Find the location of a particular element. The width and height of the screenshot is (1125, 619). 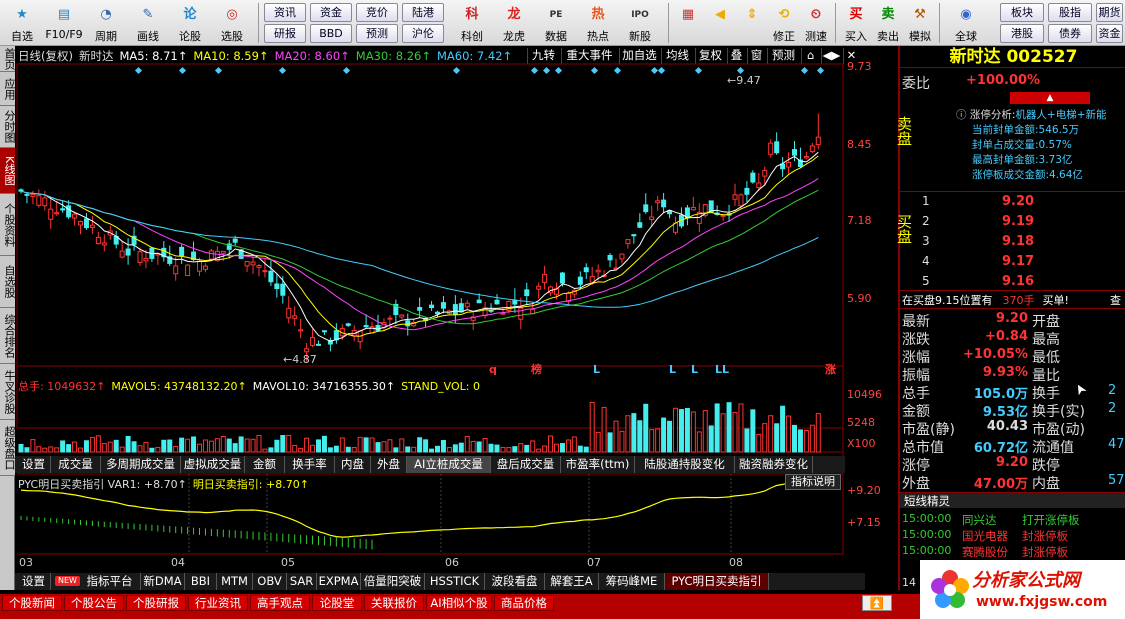

left-tab-3: K线图 is located at coordinates (8, 171).